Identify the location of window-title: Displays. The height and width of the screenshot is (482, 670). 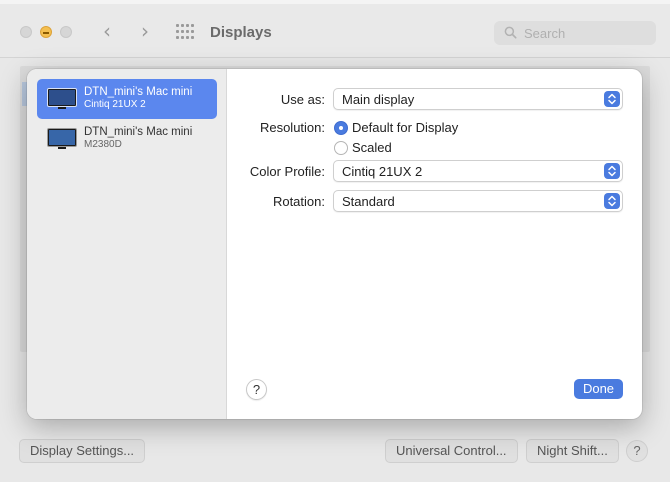
(241, 32).